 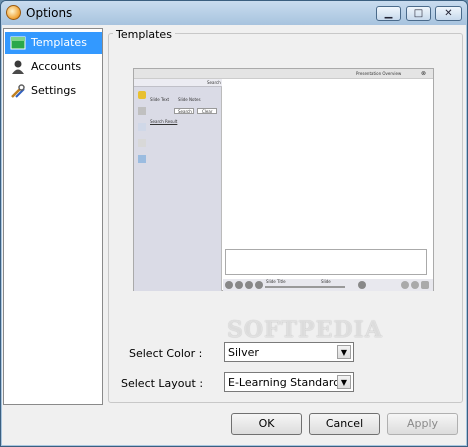 What do you see at coordinates (344, 424) in the screenshot?
I see `cancel-button: Cancel` at bounding box center [344, 424].